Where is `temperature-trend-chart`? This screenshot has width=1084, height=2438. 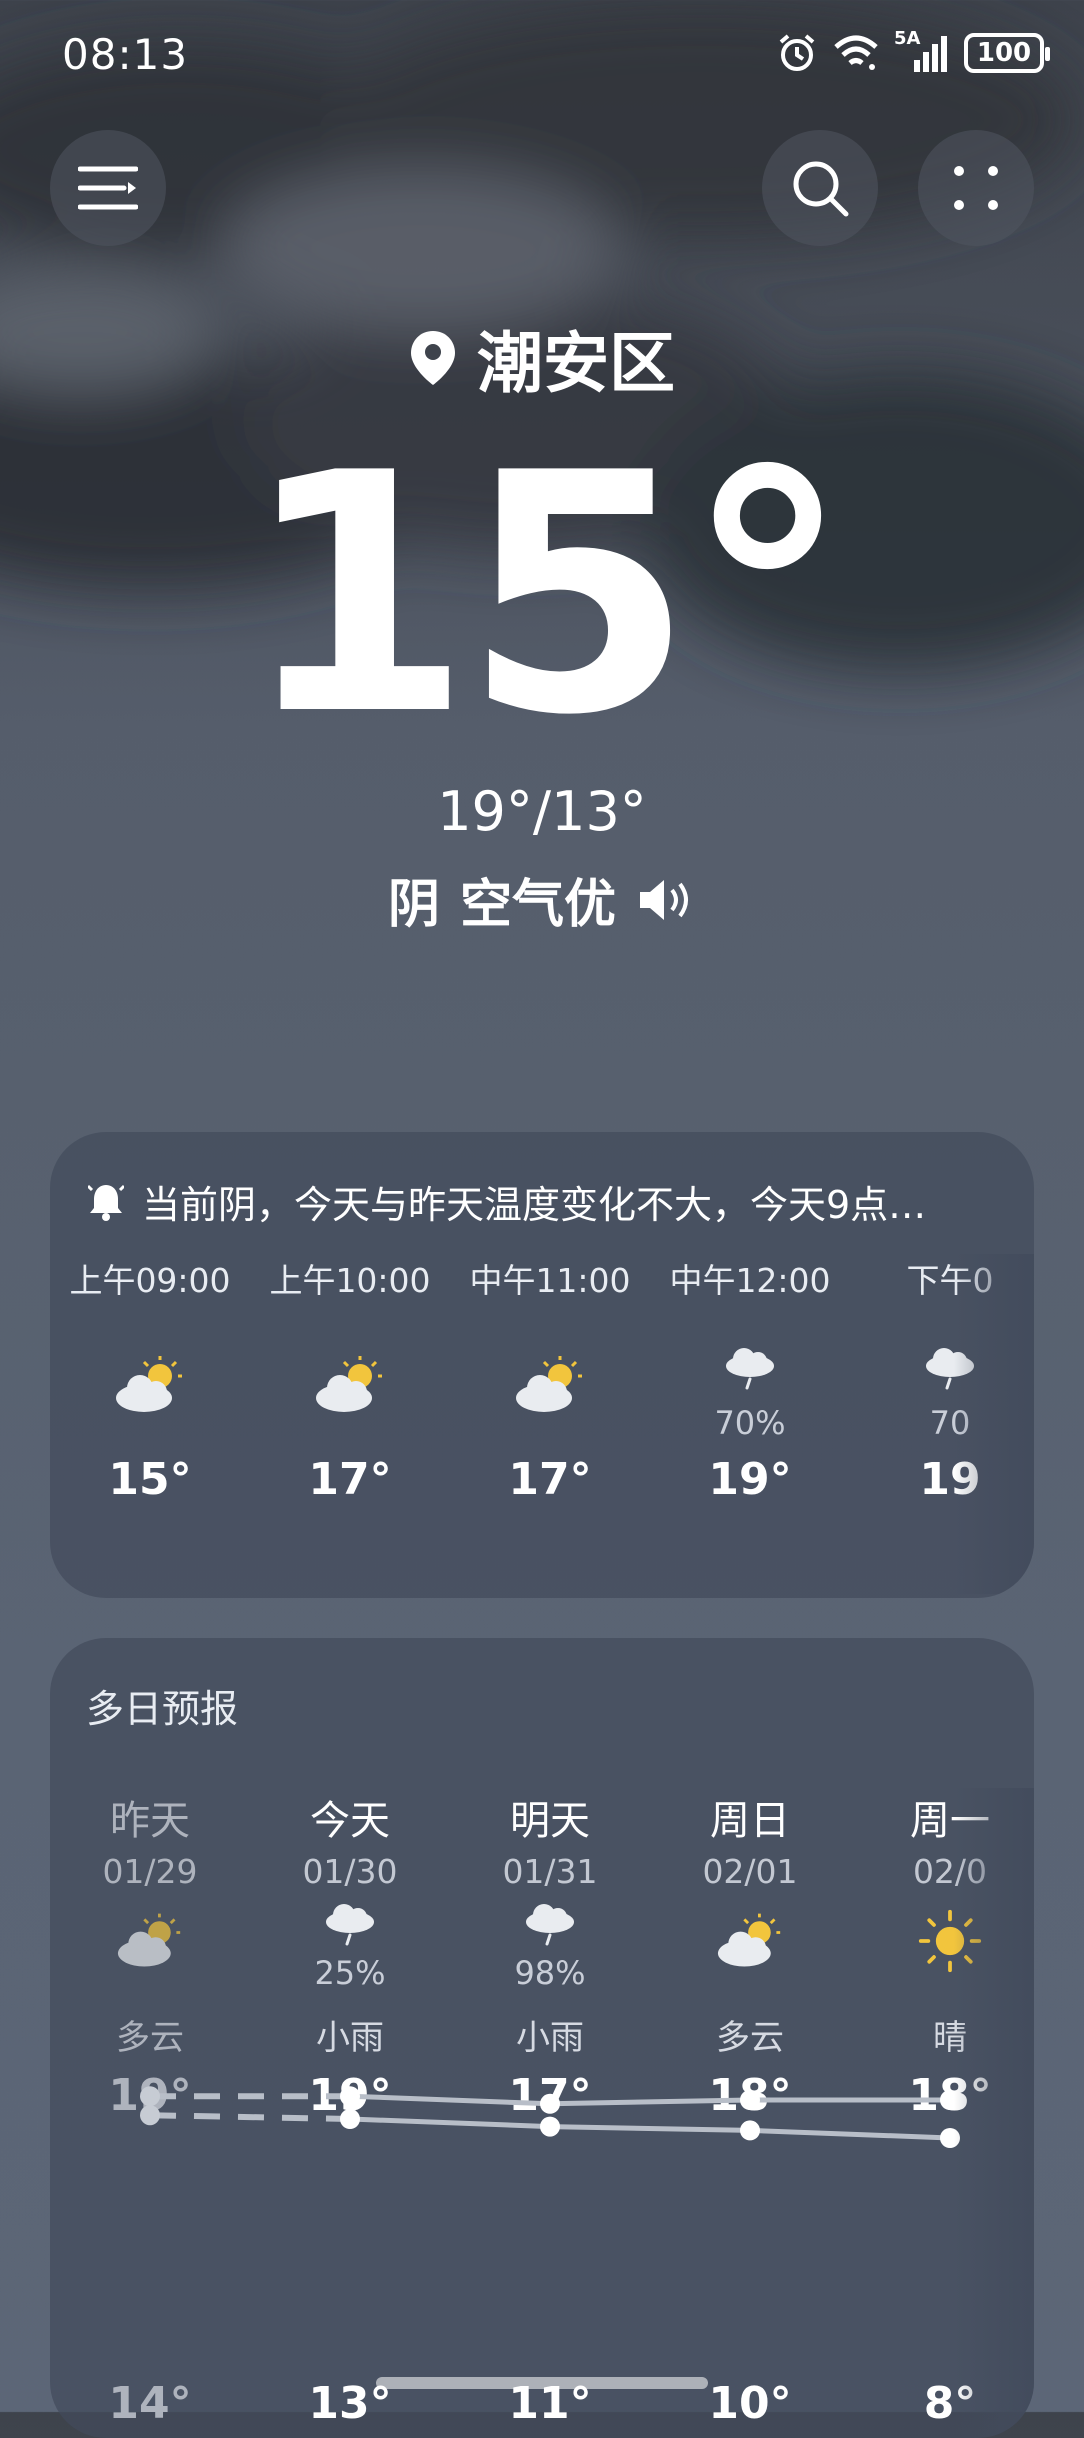
temperature-trend-chart is located at coordinates (550, 2117).